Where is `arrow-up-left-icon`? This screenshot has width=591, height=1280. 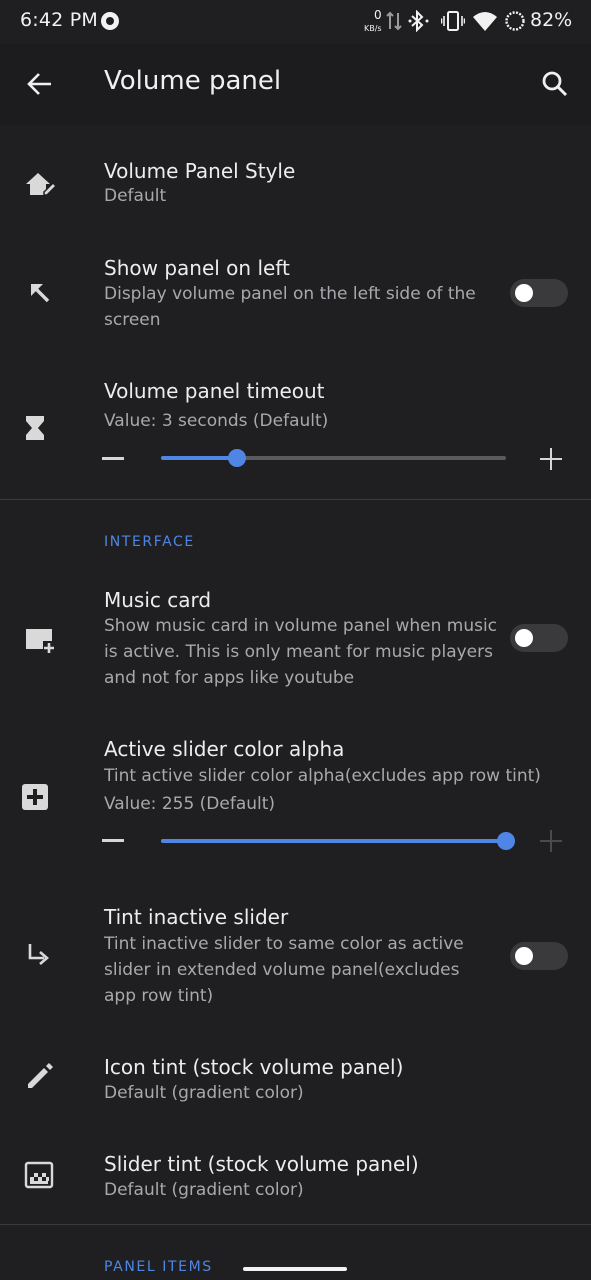
arrow-up-left-icon is located at coordinates (40, 293).